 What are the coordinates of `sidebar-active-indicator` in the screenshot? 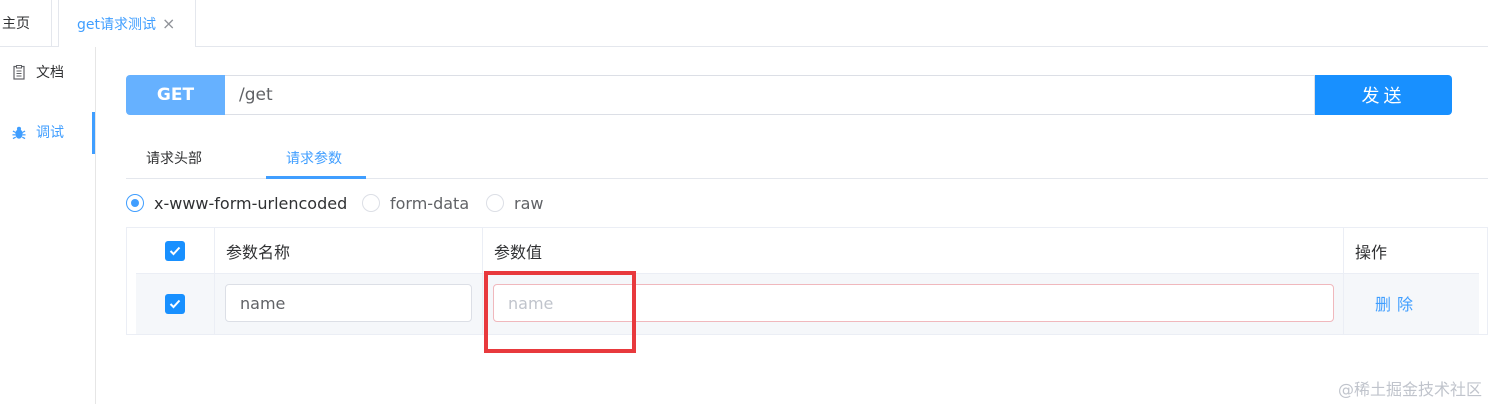 It's located at (93, 133).